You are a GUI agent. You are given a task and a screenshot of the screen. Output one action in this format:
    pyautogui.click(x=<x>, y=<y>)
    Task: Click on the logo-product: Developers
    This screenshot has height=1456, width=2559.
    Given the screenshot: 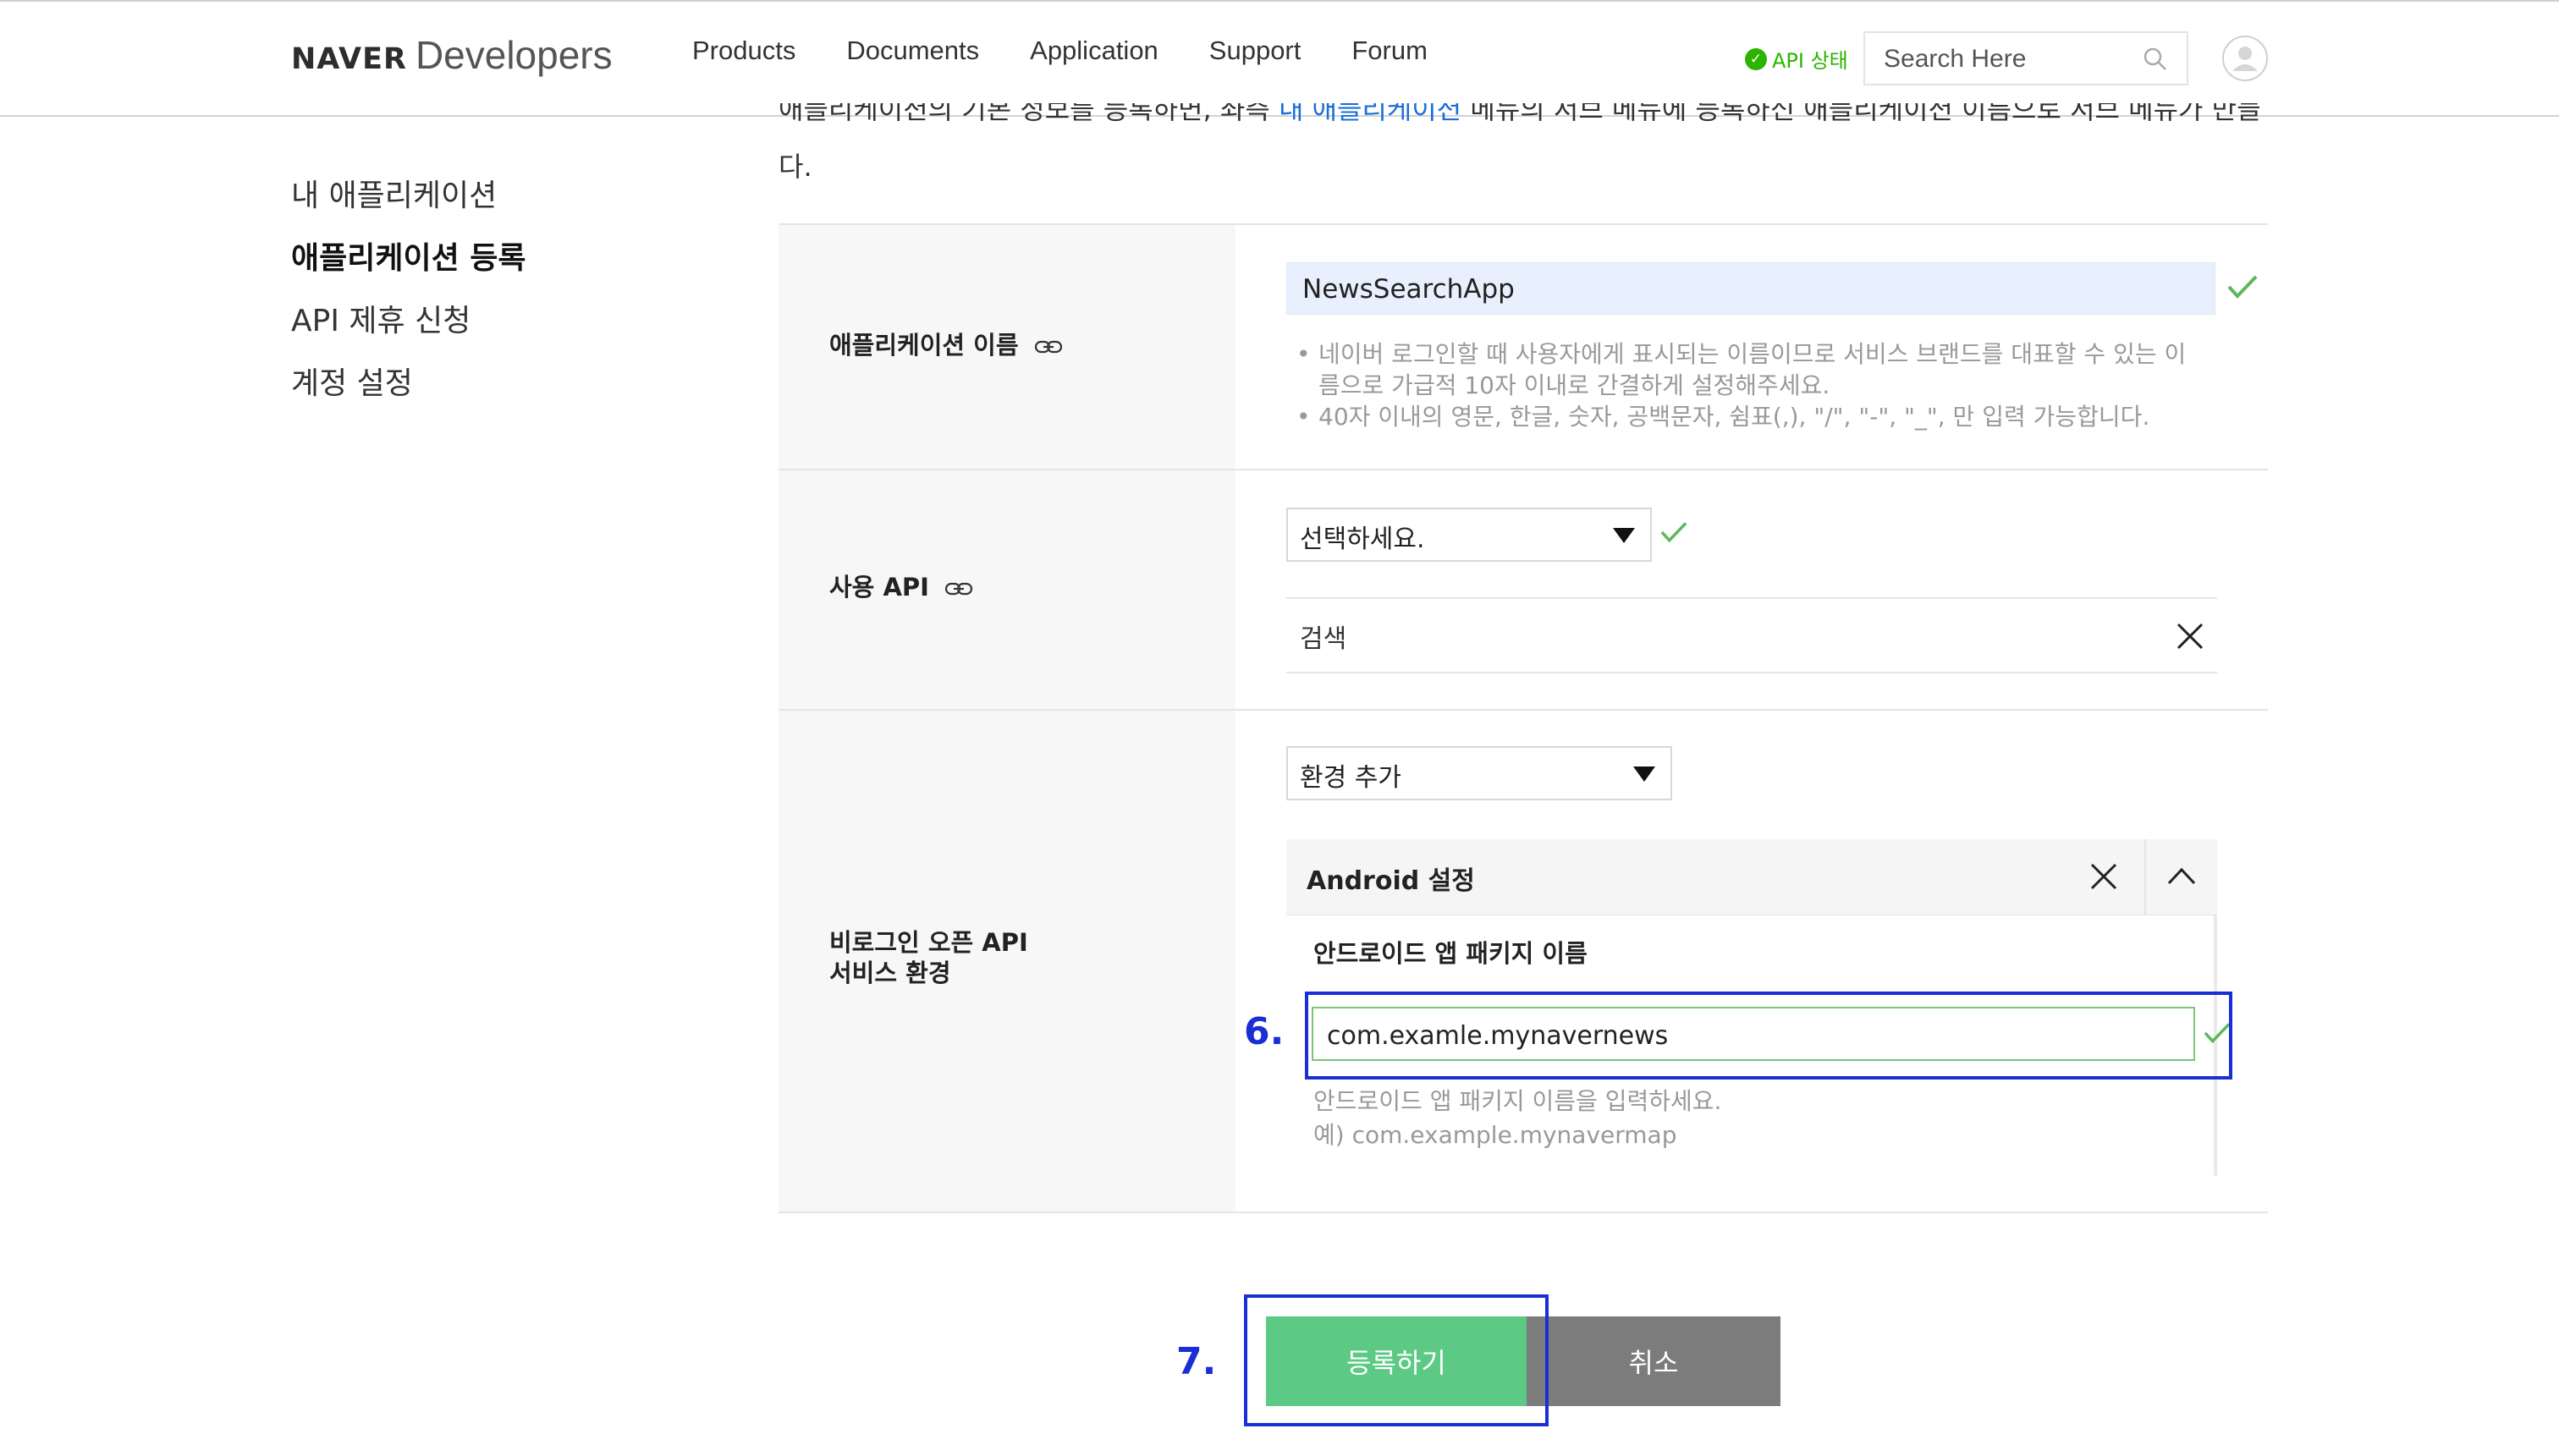 What is the action you would take?
    pyautogui.click(x=514, y=55)
    